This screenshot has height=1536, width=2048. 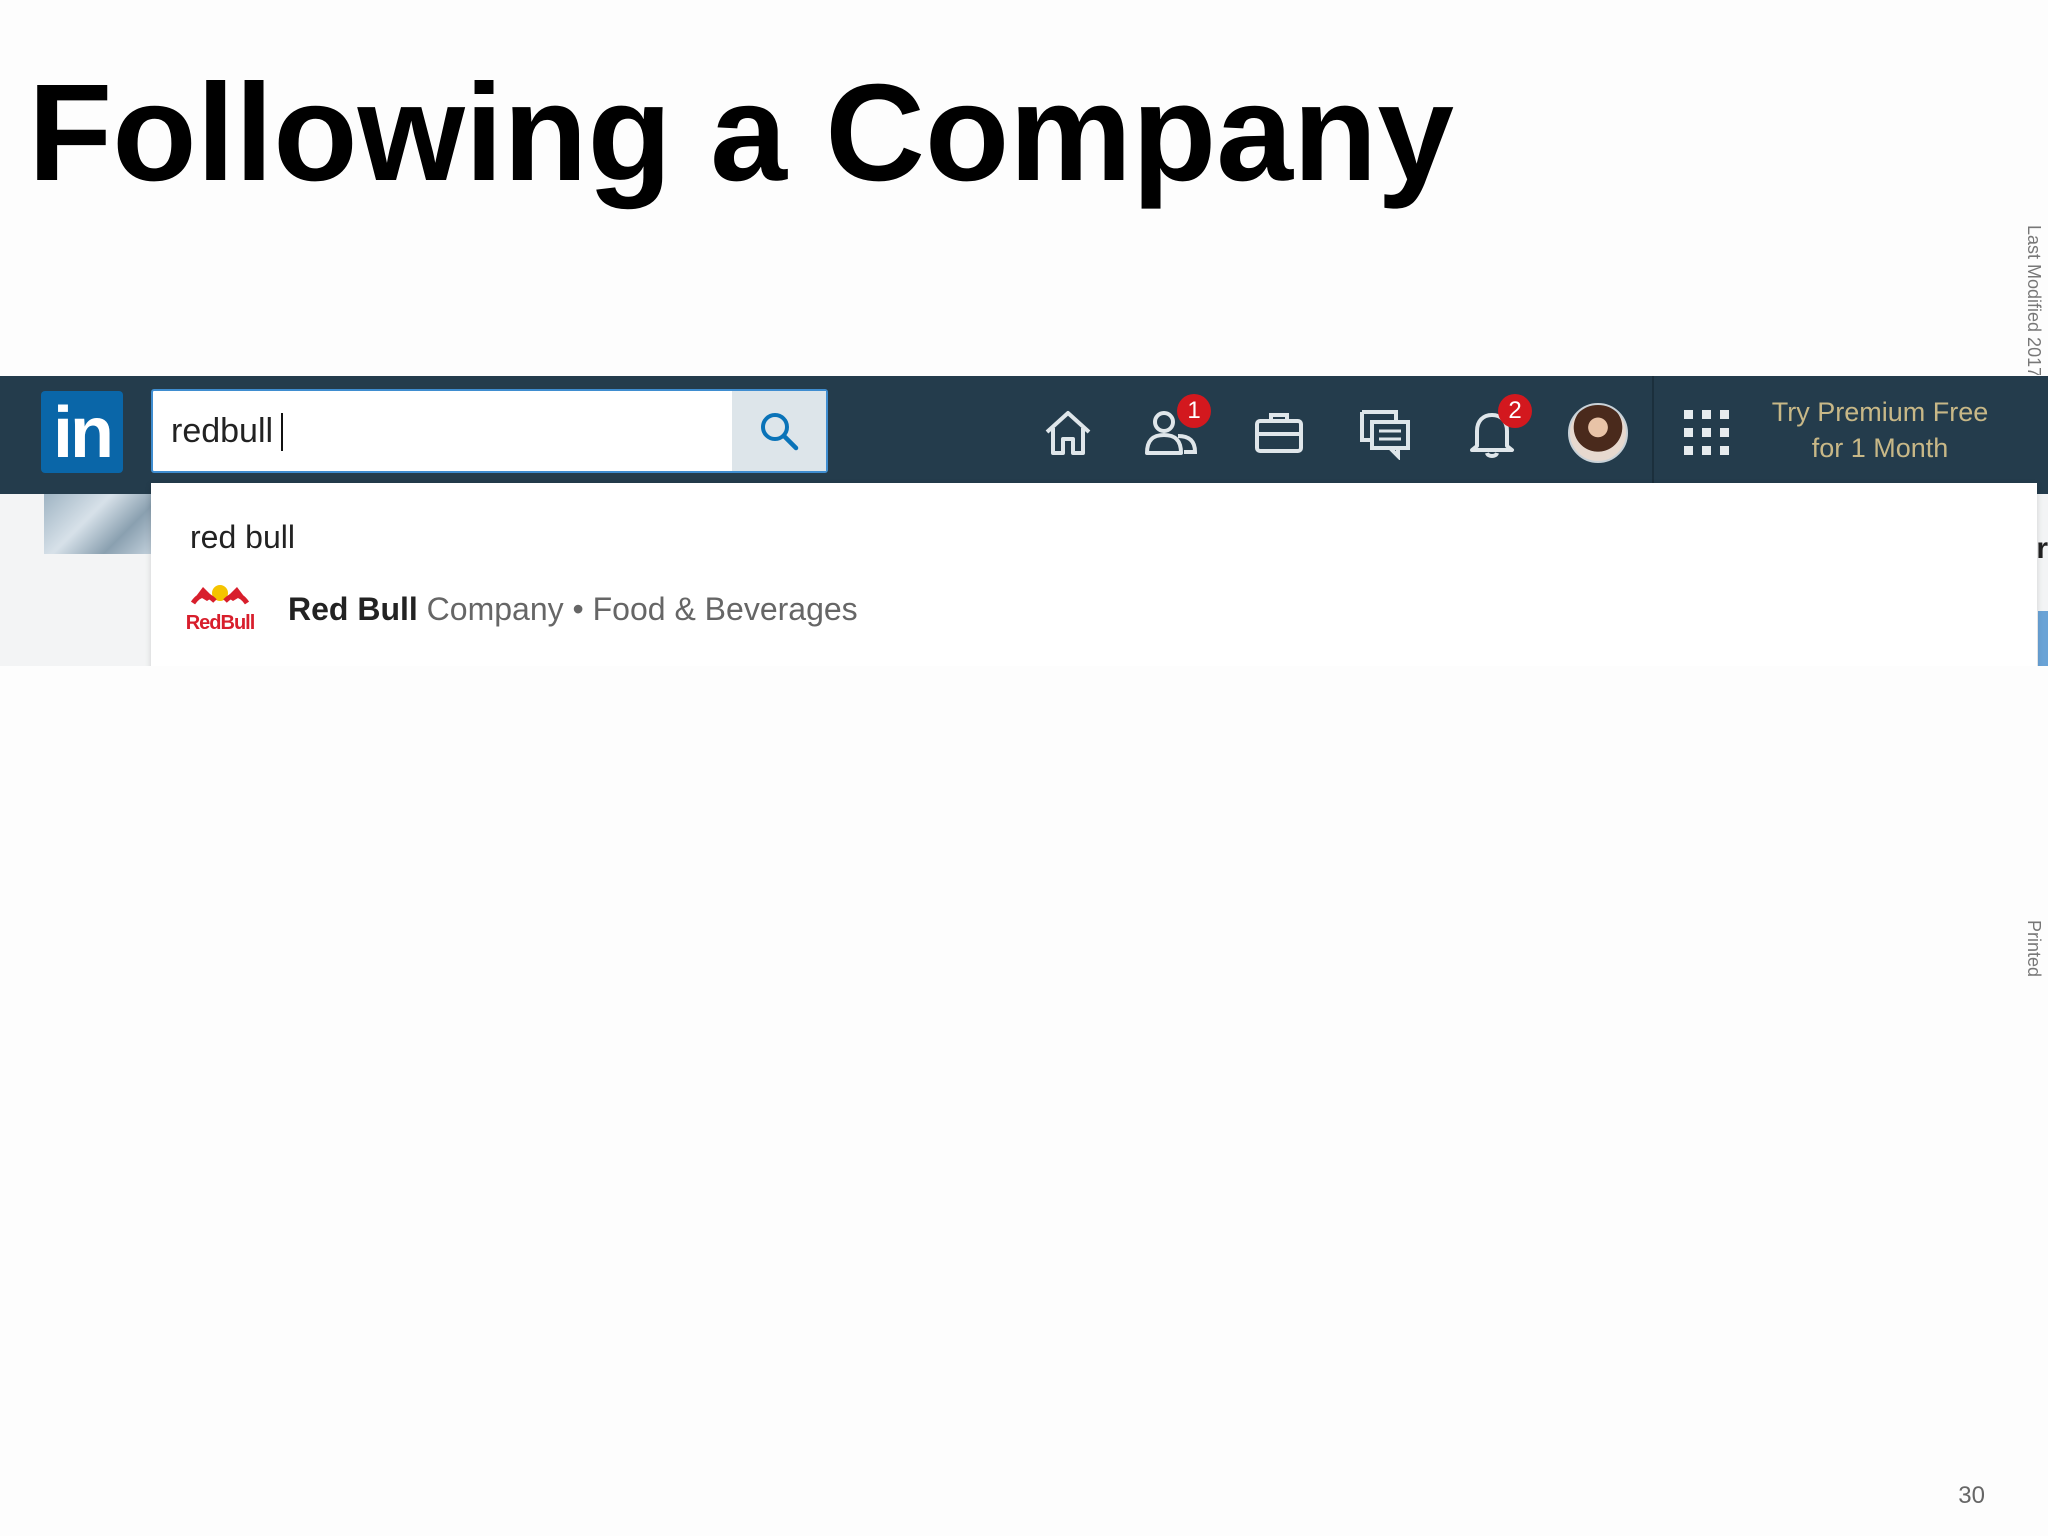 What do you see at coordinates (1653, 435) in the screenshot?
I see `nav-divider` at bounding box center [1653, 435].